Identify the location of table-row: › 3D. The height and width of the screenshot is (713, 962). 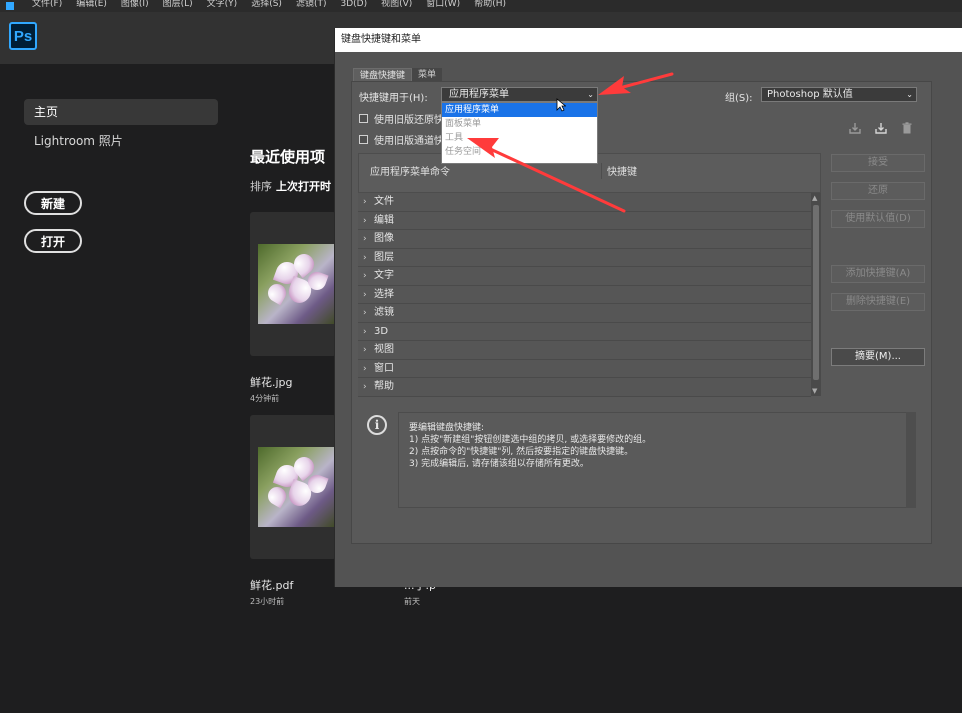
(584, 332).